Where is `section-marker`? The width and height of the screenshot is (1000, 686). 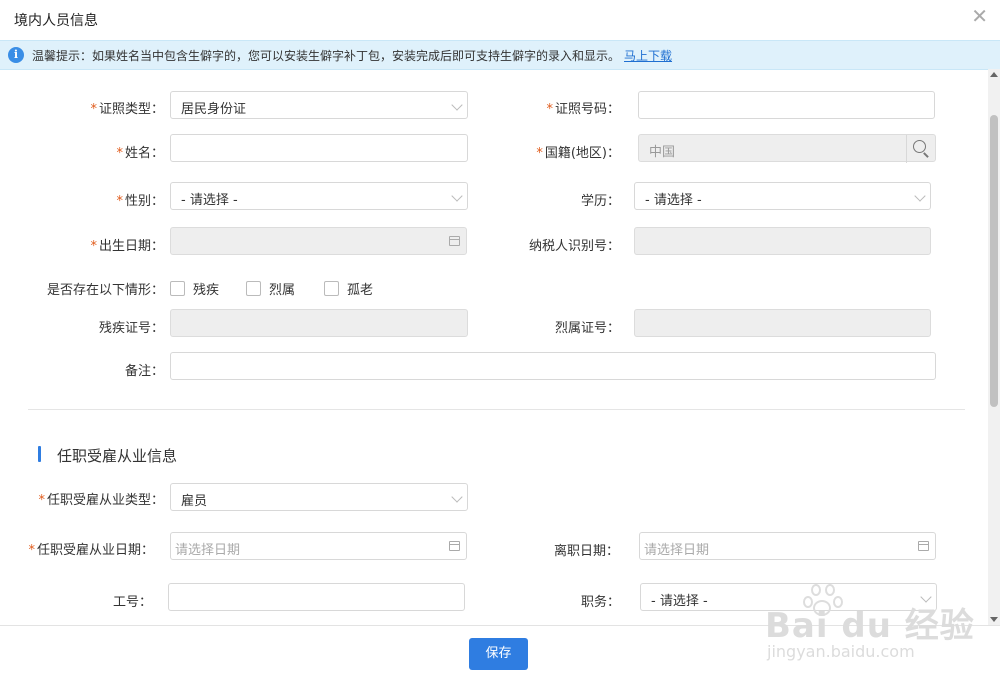
section-marker is located at coordinates (39, 454).